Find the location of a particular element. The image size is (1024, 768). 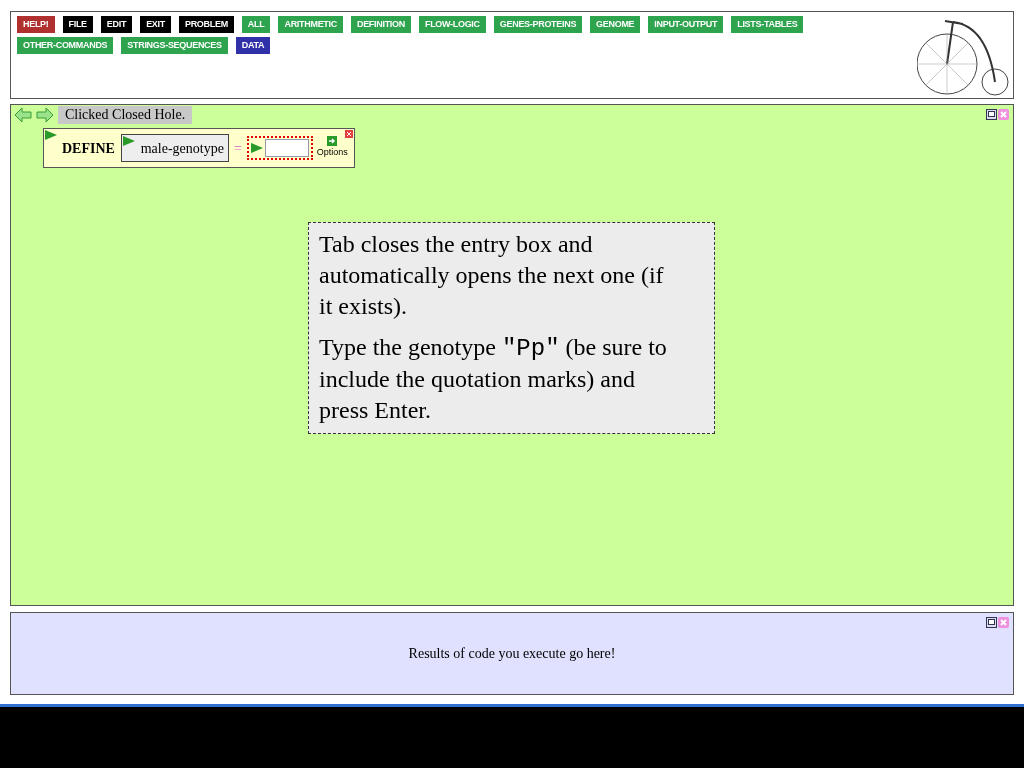

category-button: EDIT is located at coordinates (116, 24).